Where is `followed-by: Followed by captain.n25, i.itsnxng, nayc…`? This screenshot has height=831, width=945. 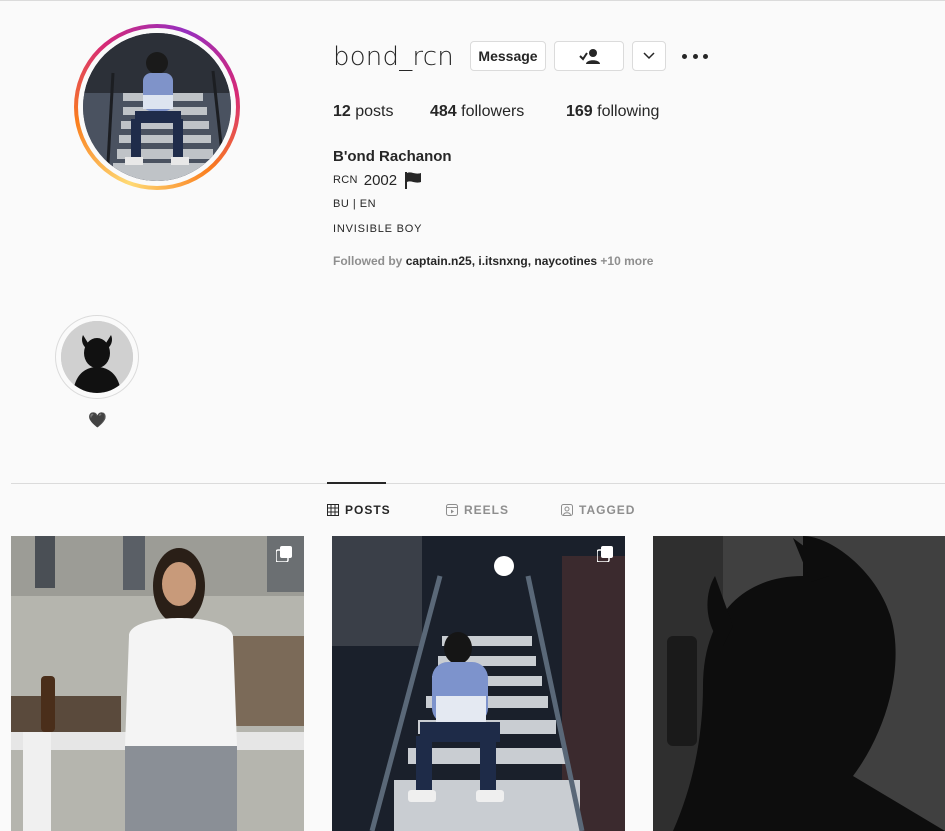
followed-by: Followed by captain.n25, i.itsnxng, nayc… is located at coordinates (493, 261).